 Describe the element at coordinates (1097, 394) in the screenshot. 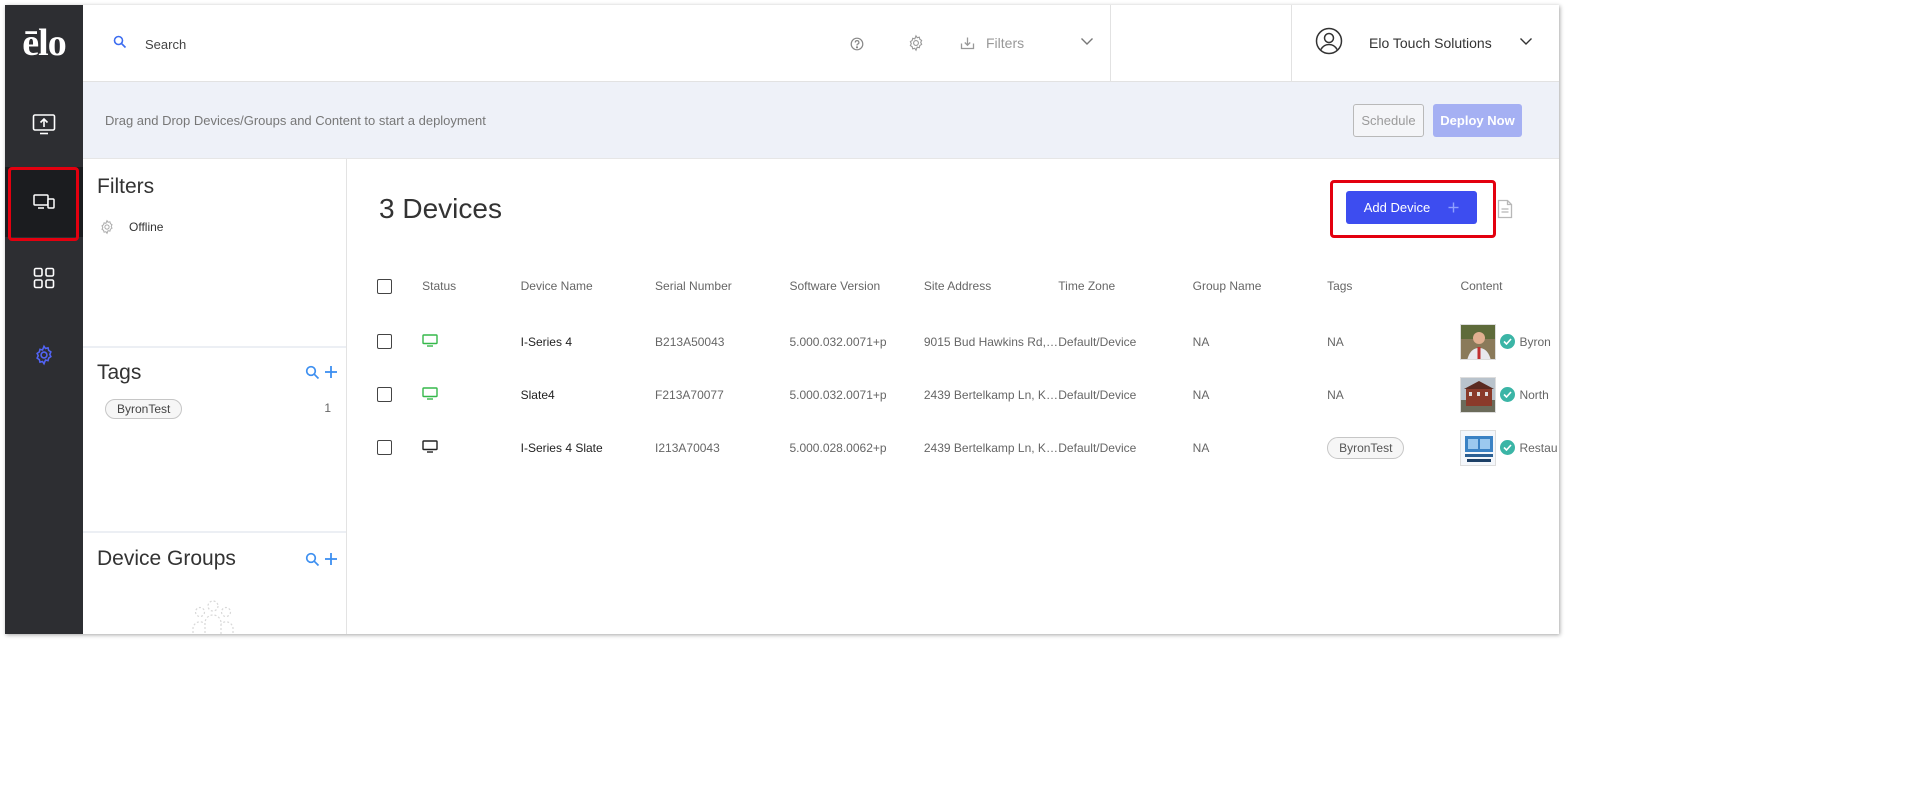

I see `time-zone: Default/Device` at that location.